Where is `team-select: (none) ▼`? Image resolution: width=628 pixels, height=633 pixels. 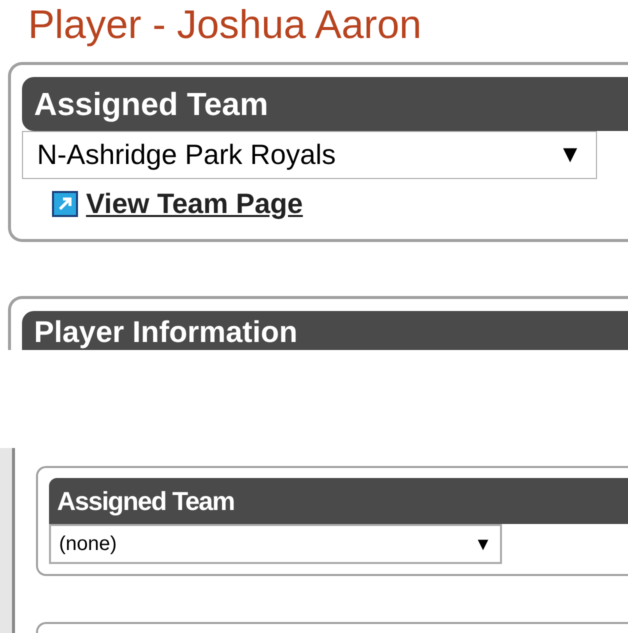
team-select: (none) ▼ is located at coordinates (275, 544).